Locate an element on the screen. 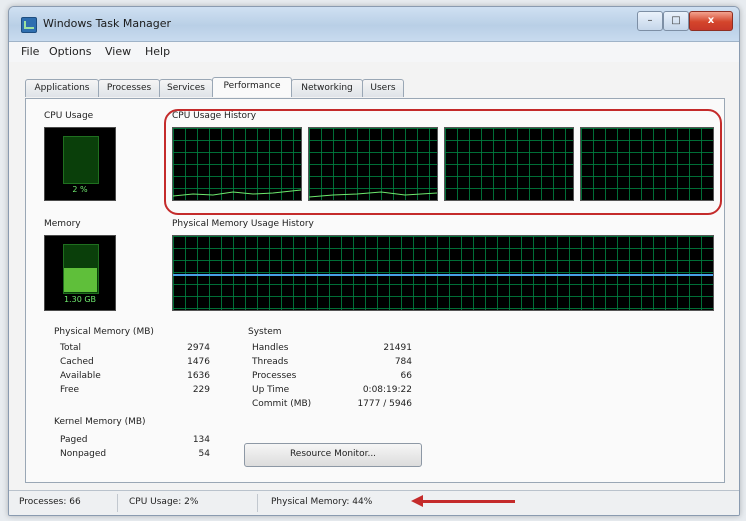  table-row: Commit (MB) 1777 / 5946 is located at coordinates (332, 406).